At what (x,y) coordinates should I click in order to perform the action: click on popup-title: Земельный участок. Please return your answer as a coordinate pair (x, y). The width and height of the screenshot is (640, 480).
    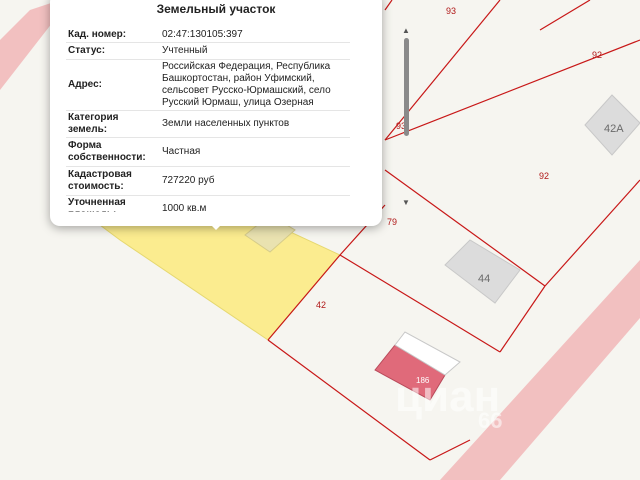
    Looking at the image, I should click on (216, 9).